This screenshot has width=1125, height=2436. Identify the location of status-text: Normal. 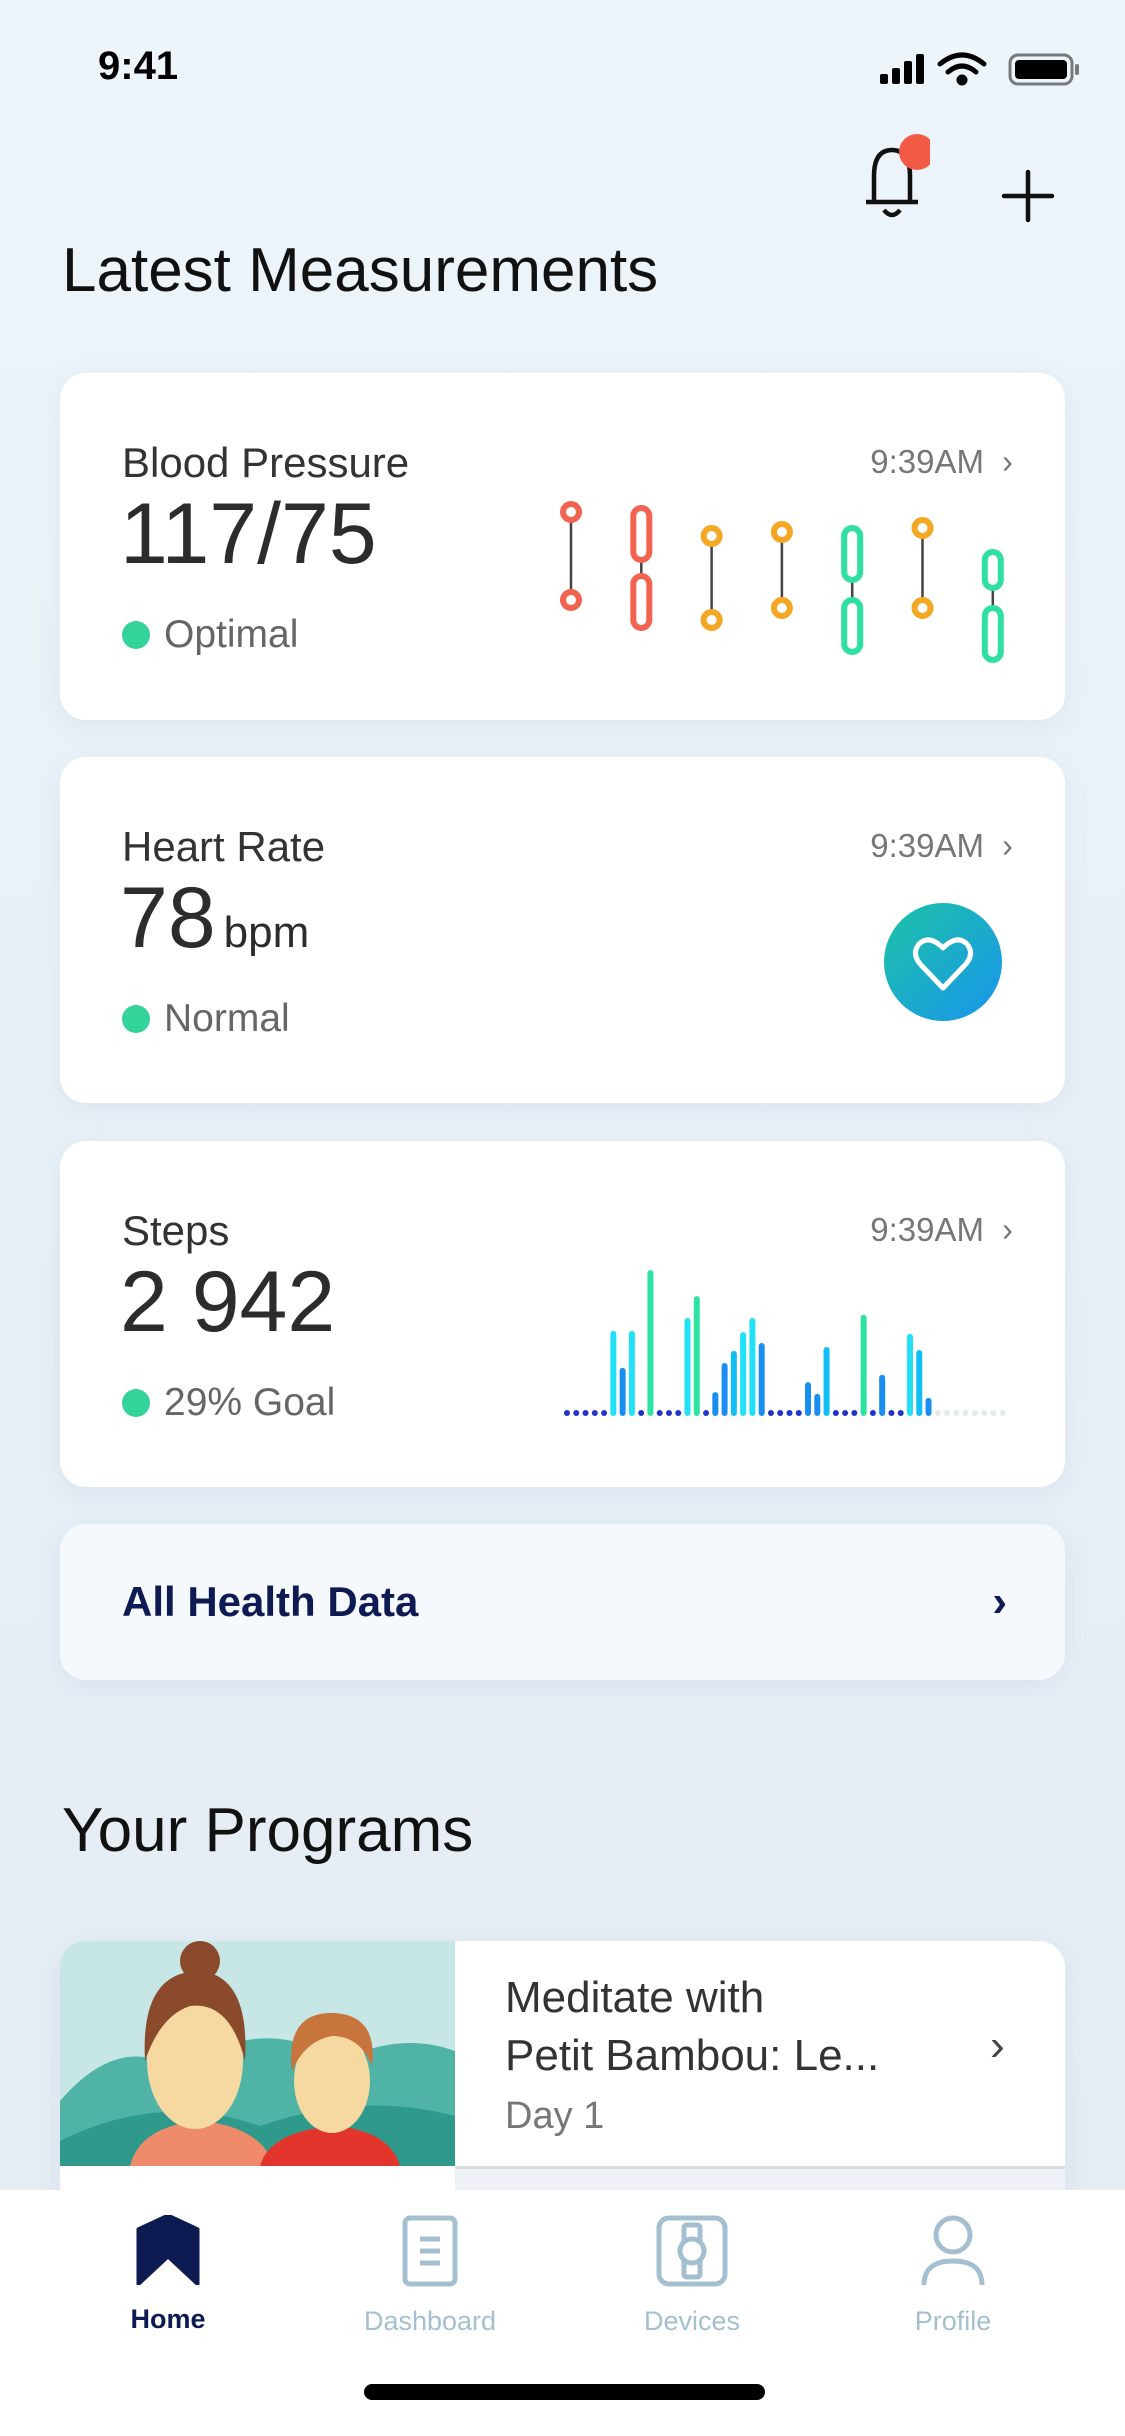
(227, 1018).